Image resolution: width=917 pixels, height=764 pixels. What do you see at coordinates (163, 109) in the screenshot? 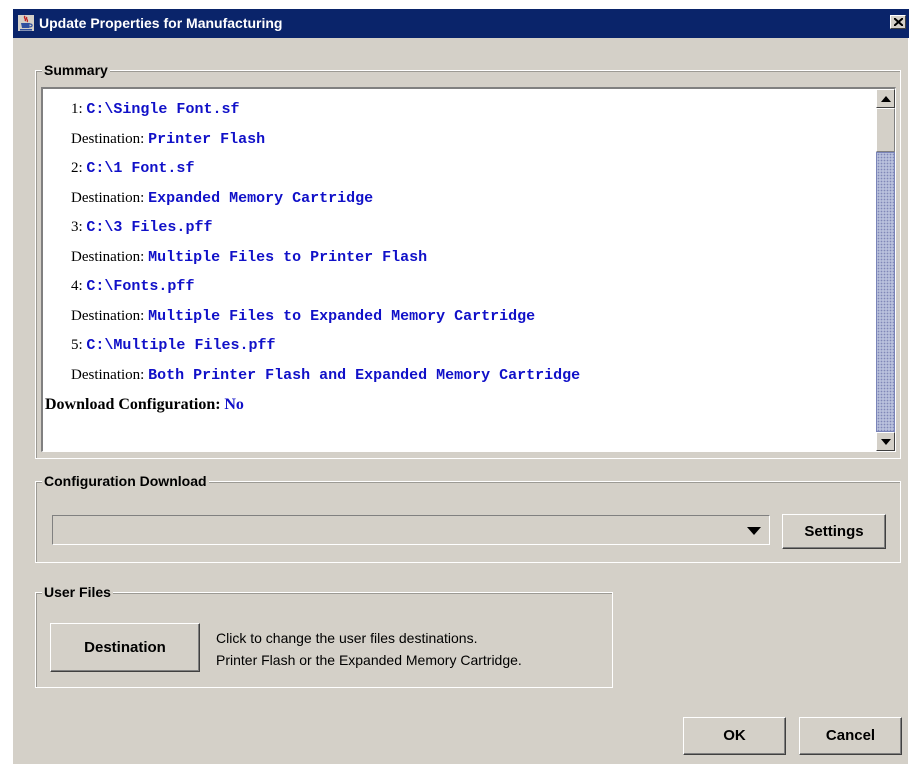
I see `file-path: C:\Single Font.sf` at bounding box center [163, 109].